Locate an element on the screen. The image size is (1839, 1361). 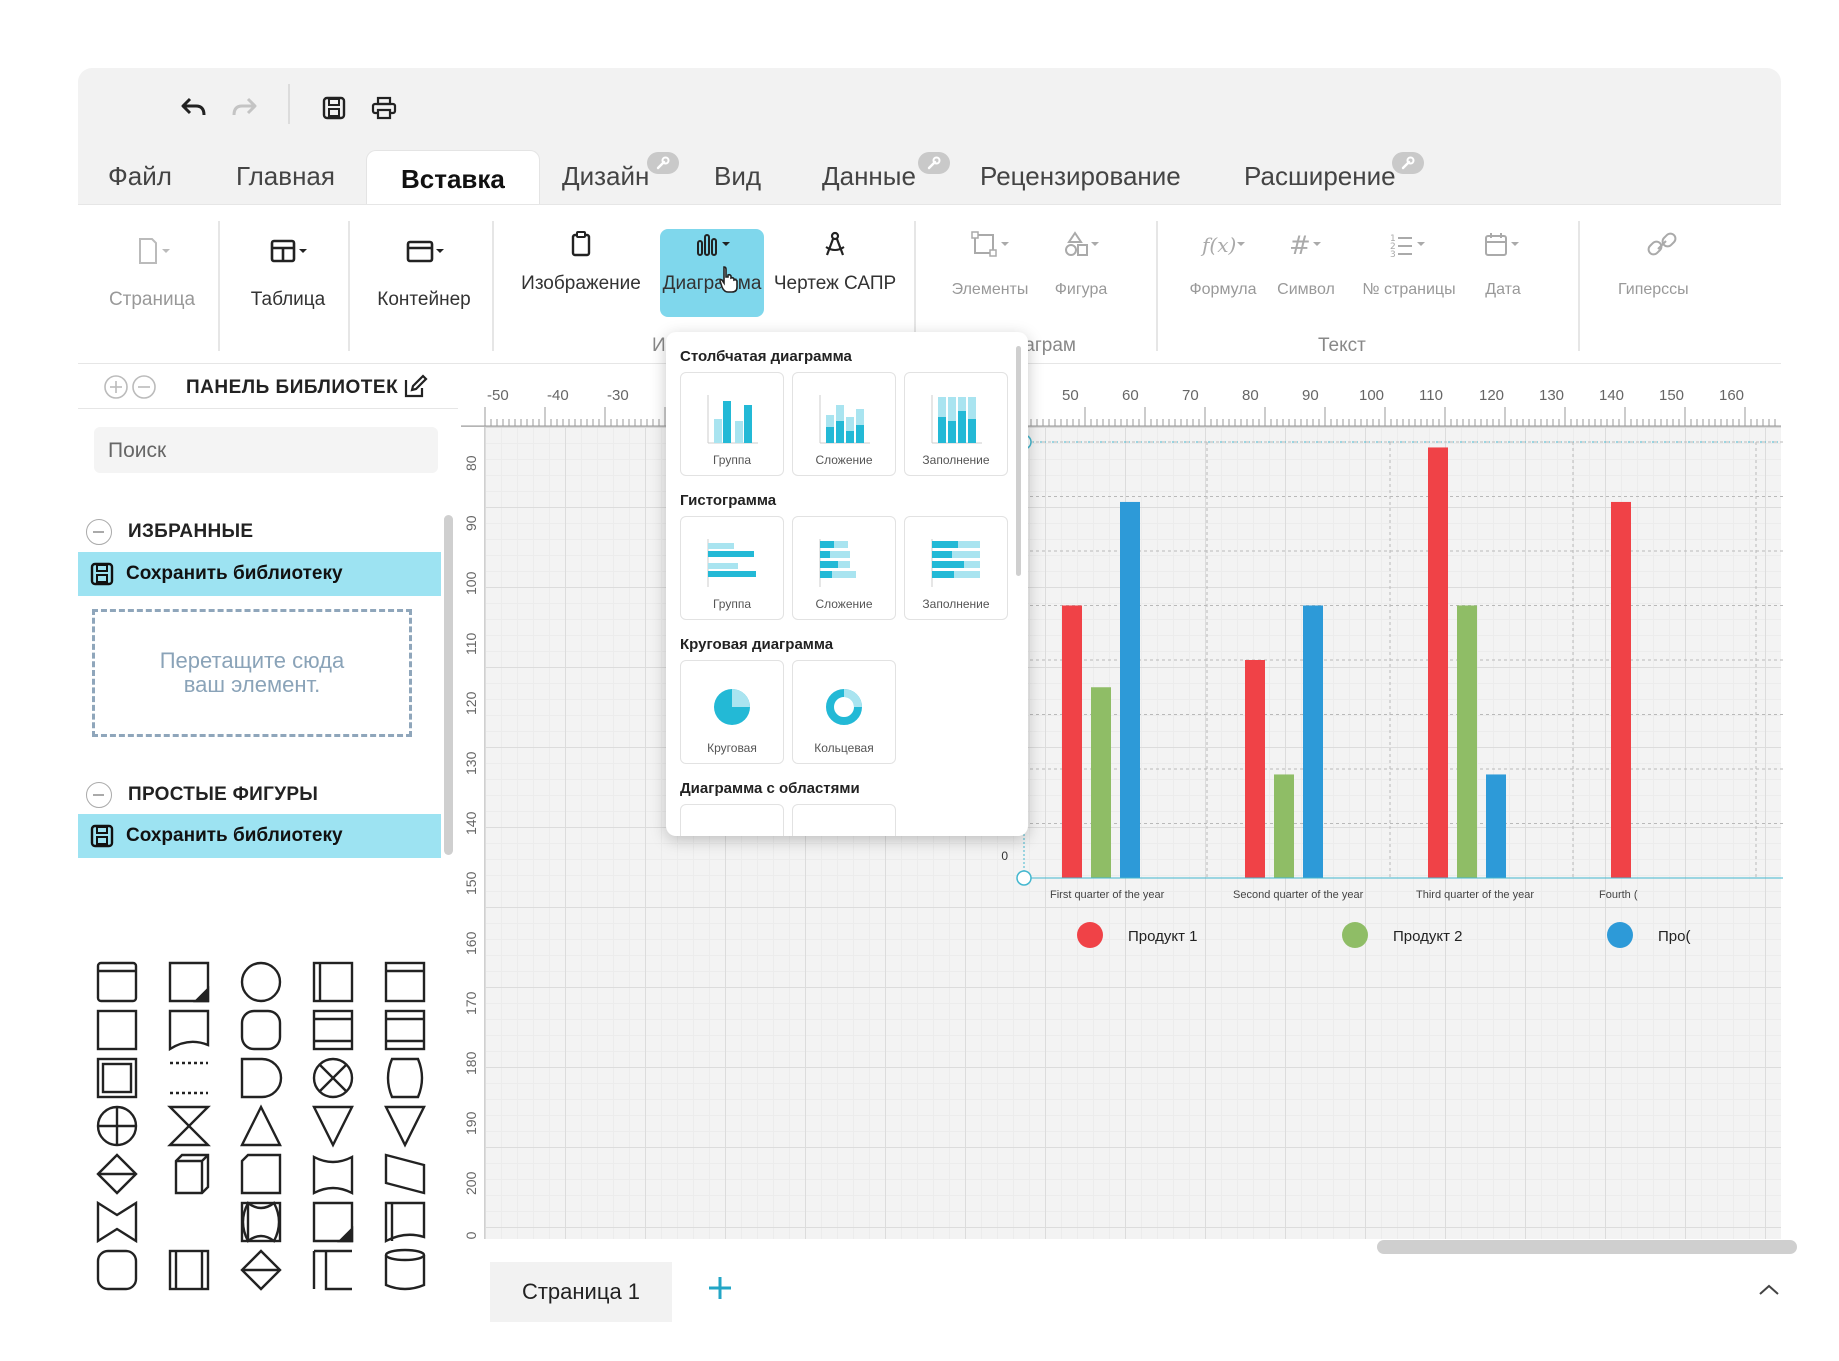
undo-icon is located at coordinates (194, 108).